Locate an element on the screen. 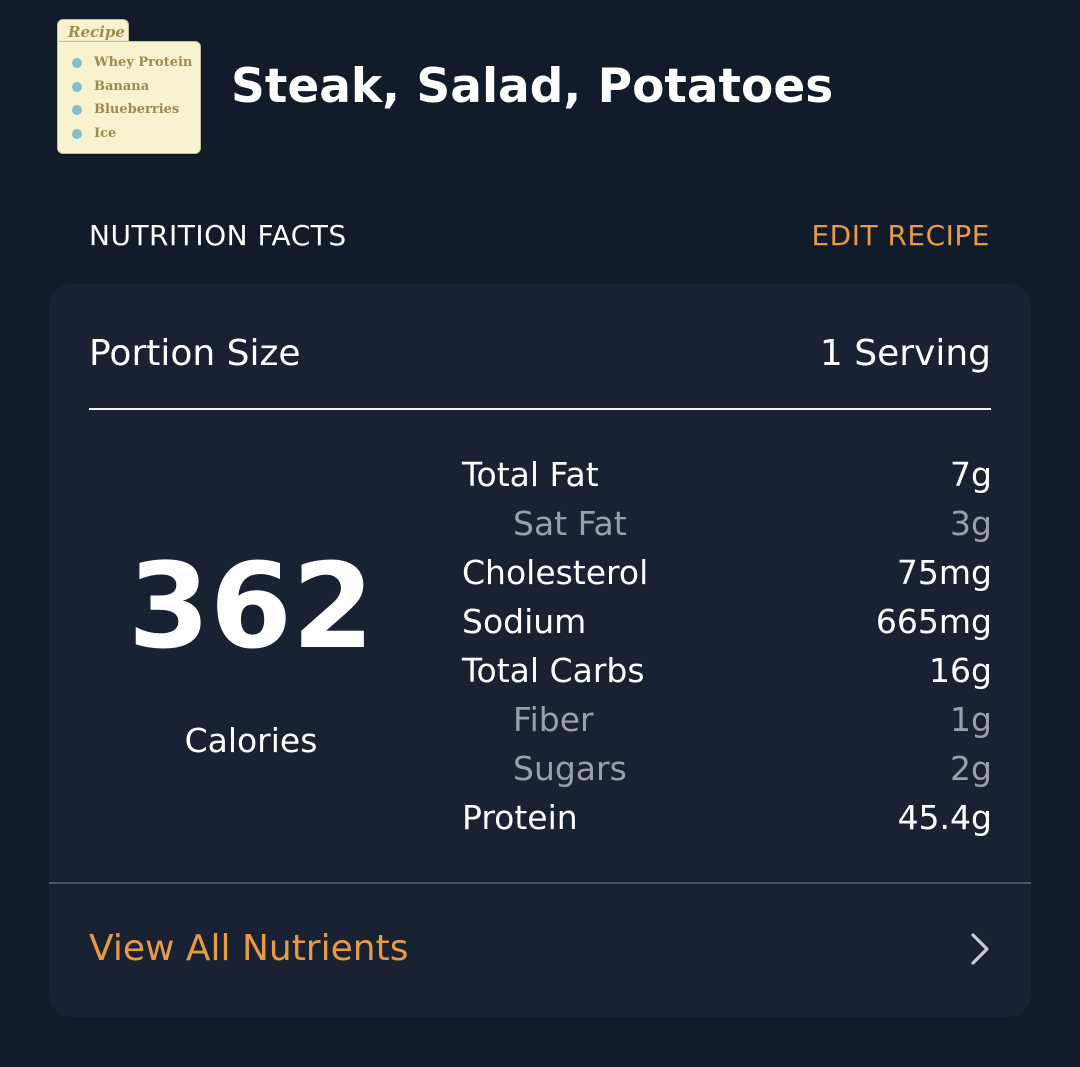 Image resolution: width=1080 pixels, height=1067 pixels. view-all-nutrients-label: View All Nutrients is located at coordinates (249, 948).